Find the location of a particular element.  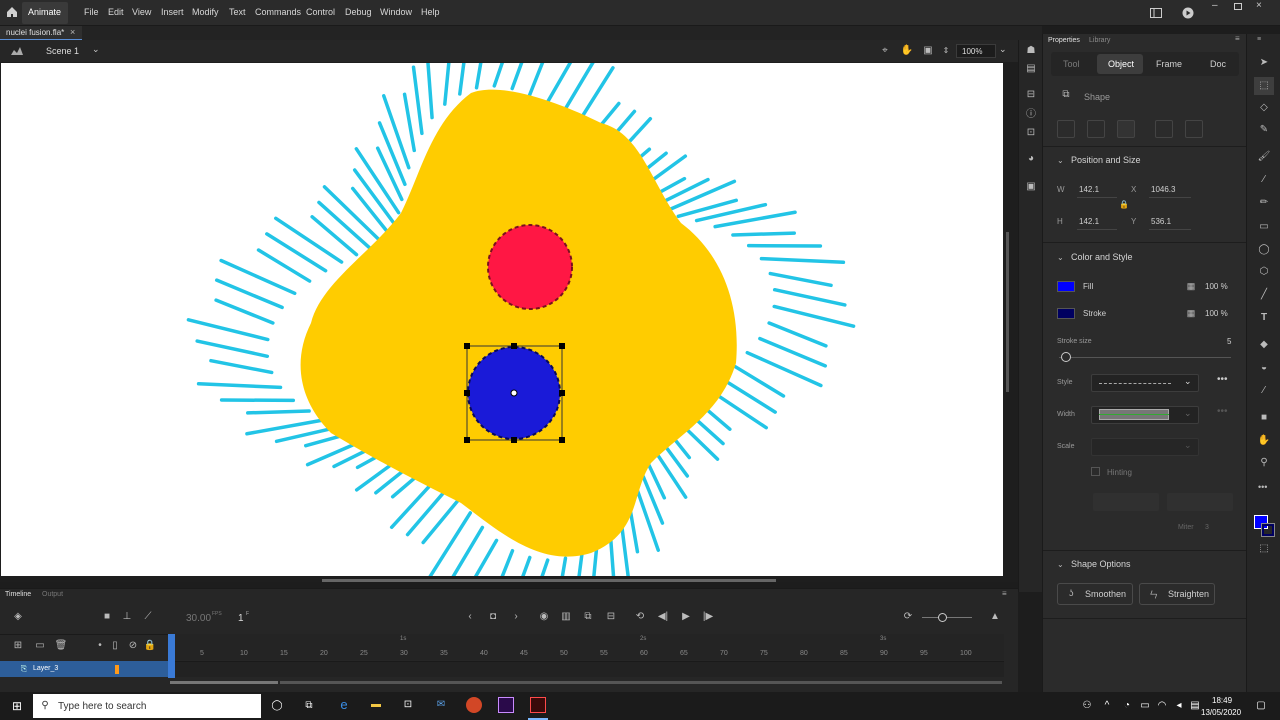

stroke-alpha: 100 % is located at coordinates (1216, 313).